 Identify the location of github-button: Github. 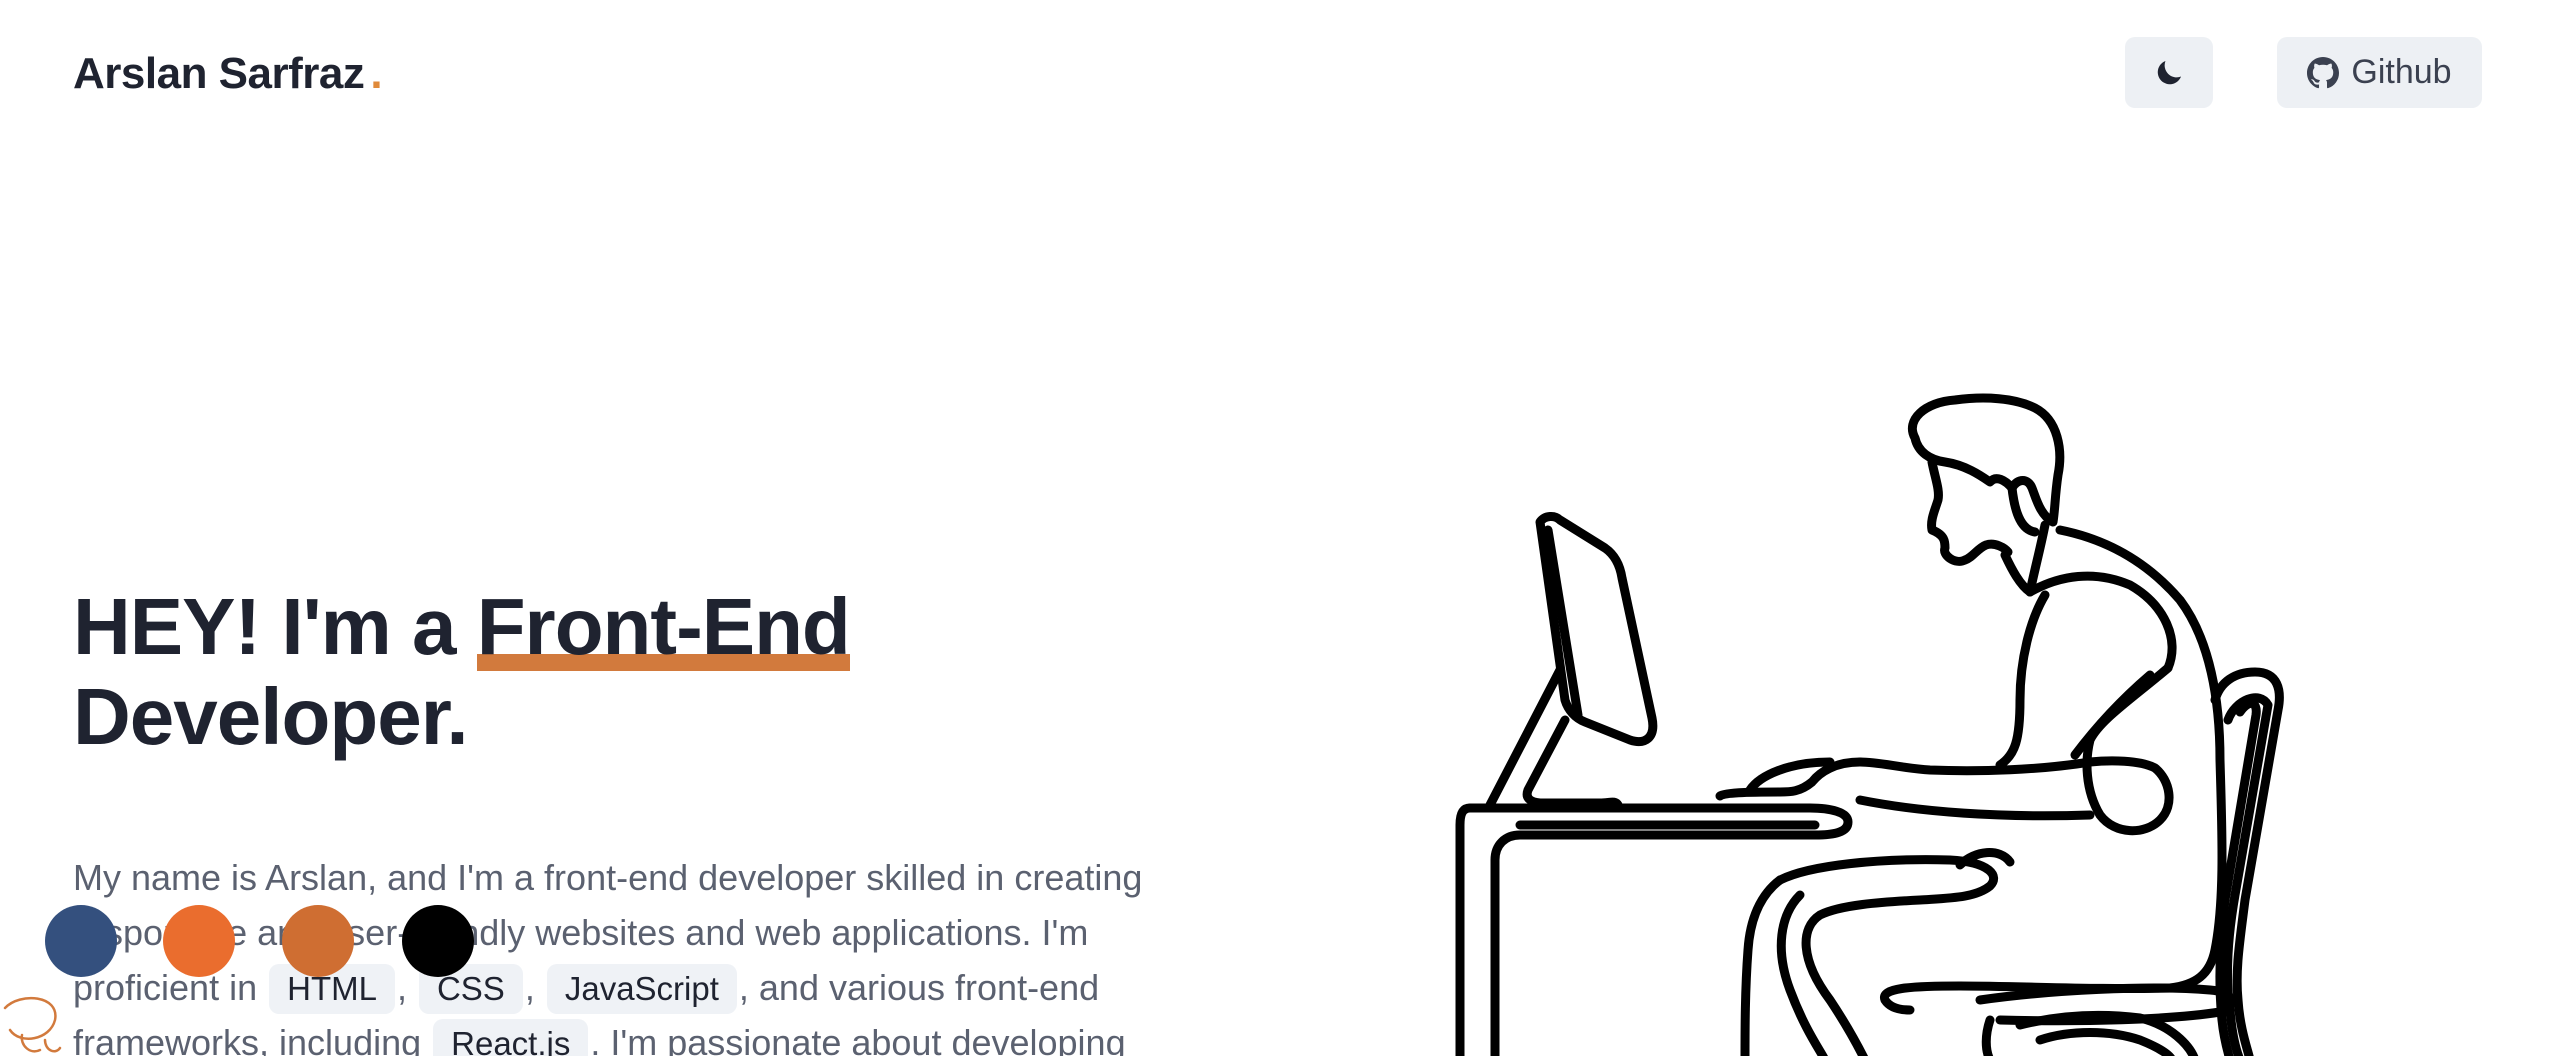
(2379, 72).